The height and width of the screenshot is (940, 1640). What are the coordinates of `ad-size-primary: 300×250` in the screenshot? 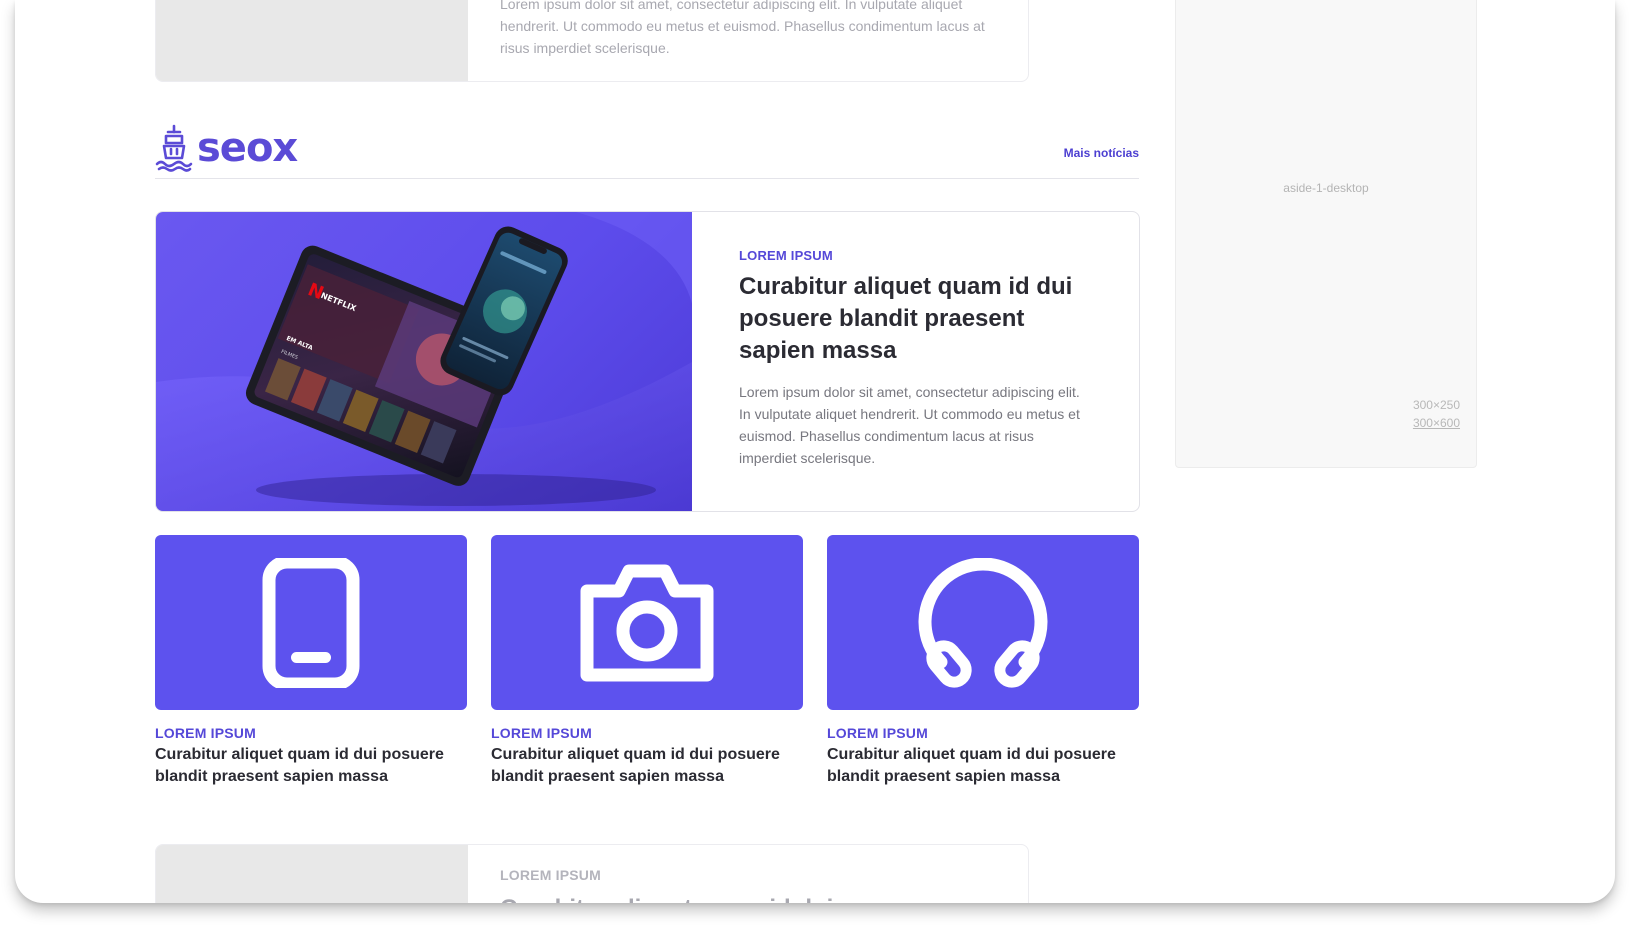 It's located at (1436, 405).